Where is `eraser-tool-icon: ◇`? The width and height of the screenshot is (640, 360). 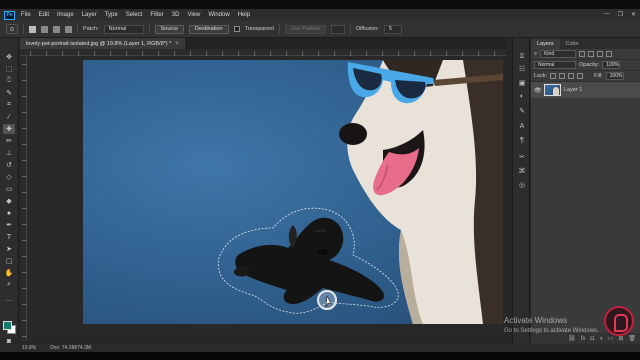 eraser-tool-icon: ◇ is located at coordinates (9, 177).